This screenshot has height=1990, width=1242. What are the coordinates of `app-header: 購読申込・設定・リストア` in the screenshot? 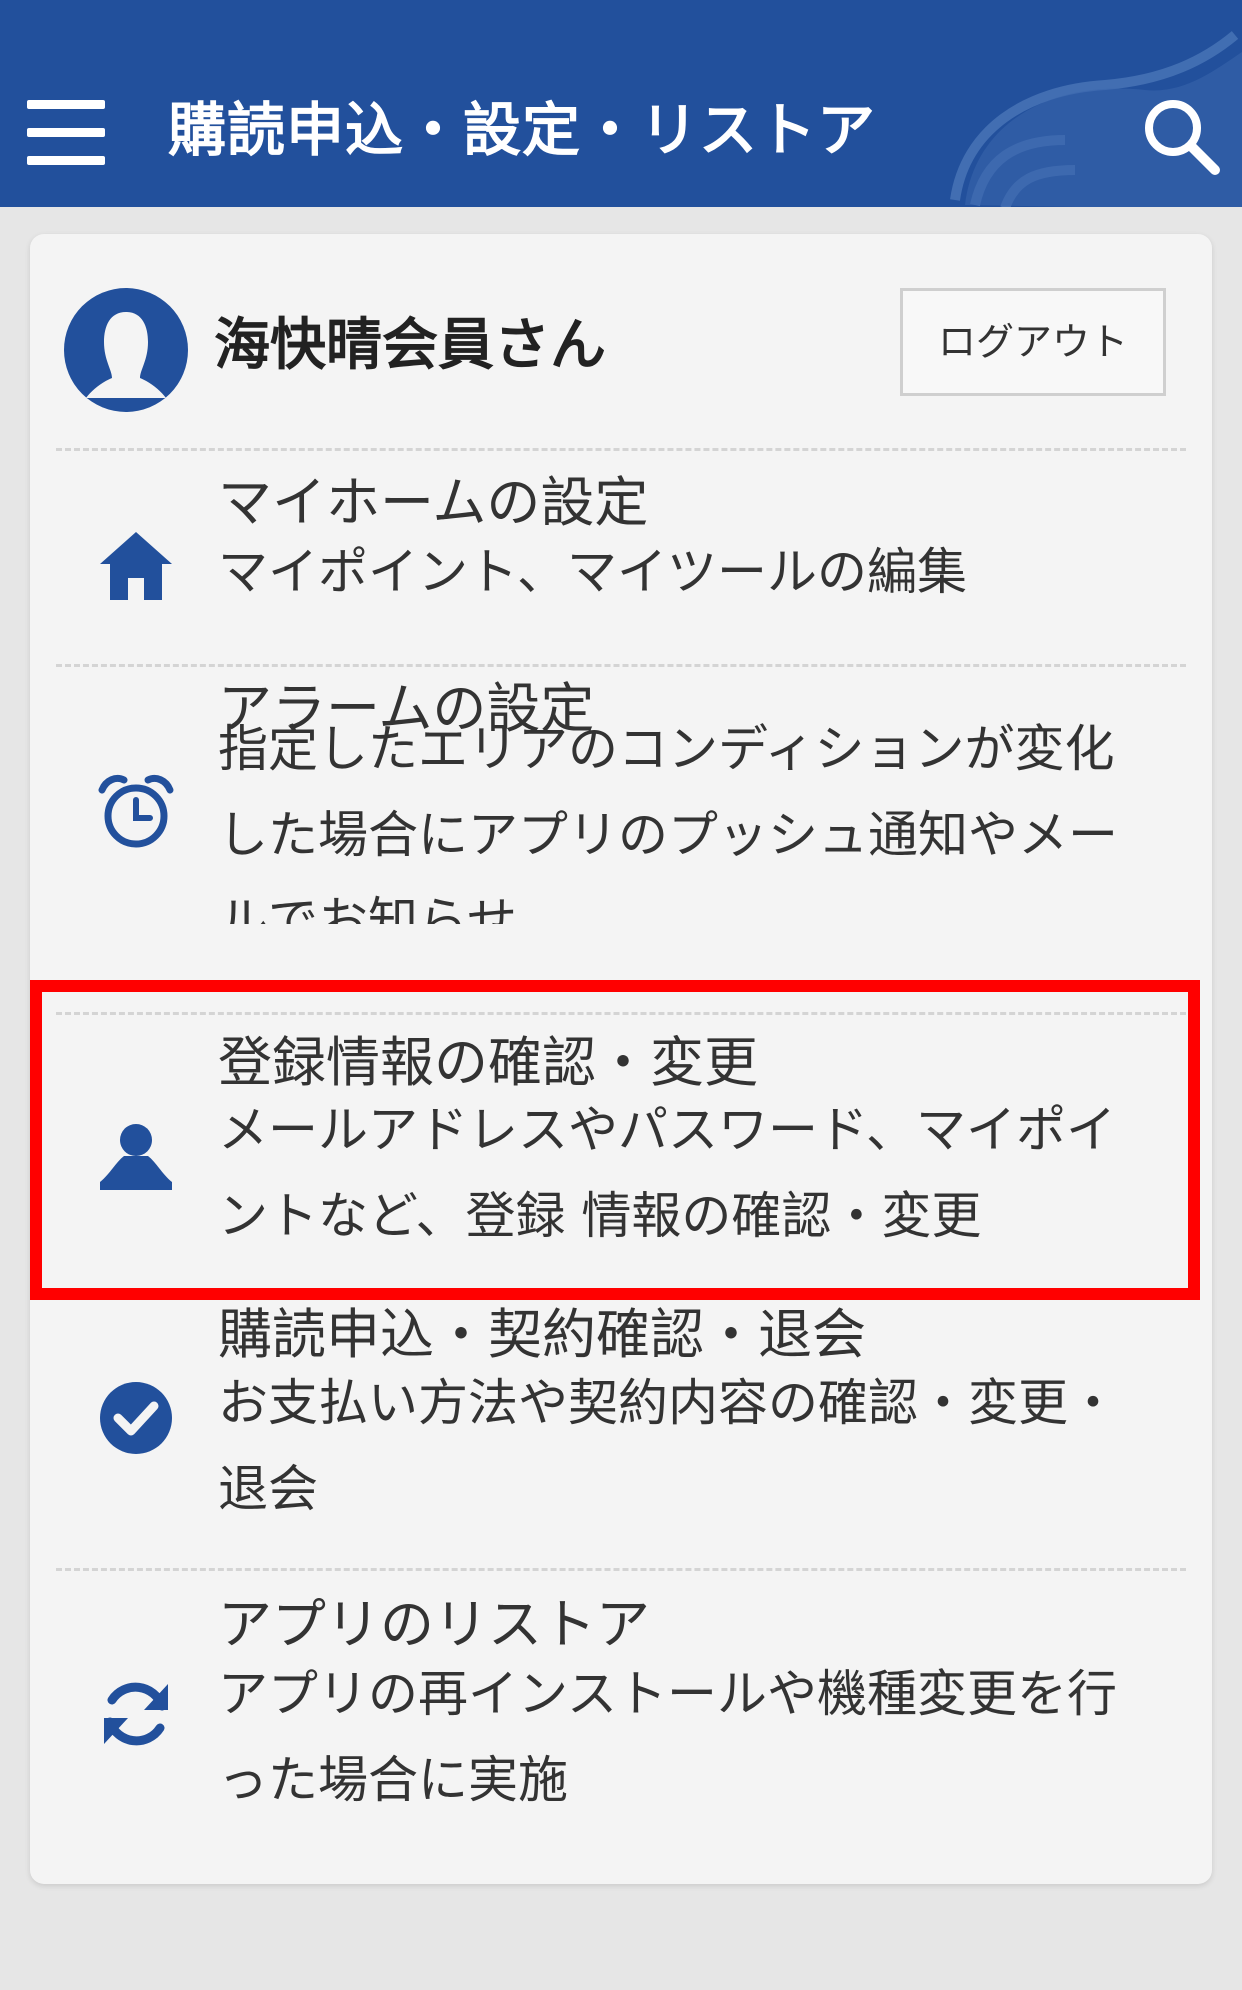 It's located at (621, 103).